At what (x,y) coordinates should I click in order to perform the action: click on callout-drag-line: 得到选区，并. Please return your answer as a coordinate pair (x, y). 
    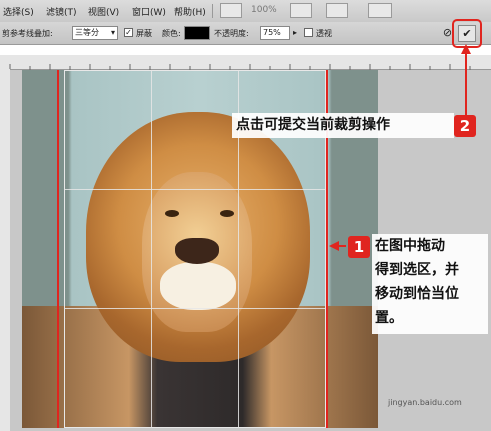
    Looking at the image, I should click on (417, 270).